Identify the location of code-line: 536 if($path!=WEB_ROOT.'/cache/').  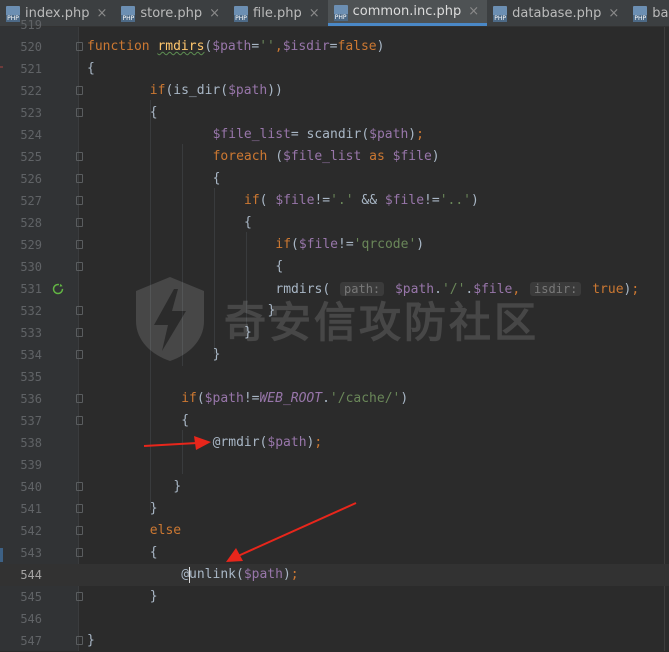
(334, 399).